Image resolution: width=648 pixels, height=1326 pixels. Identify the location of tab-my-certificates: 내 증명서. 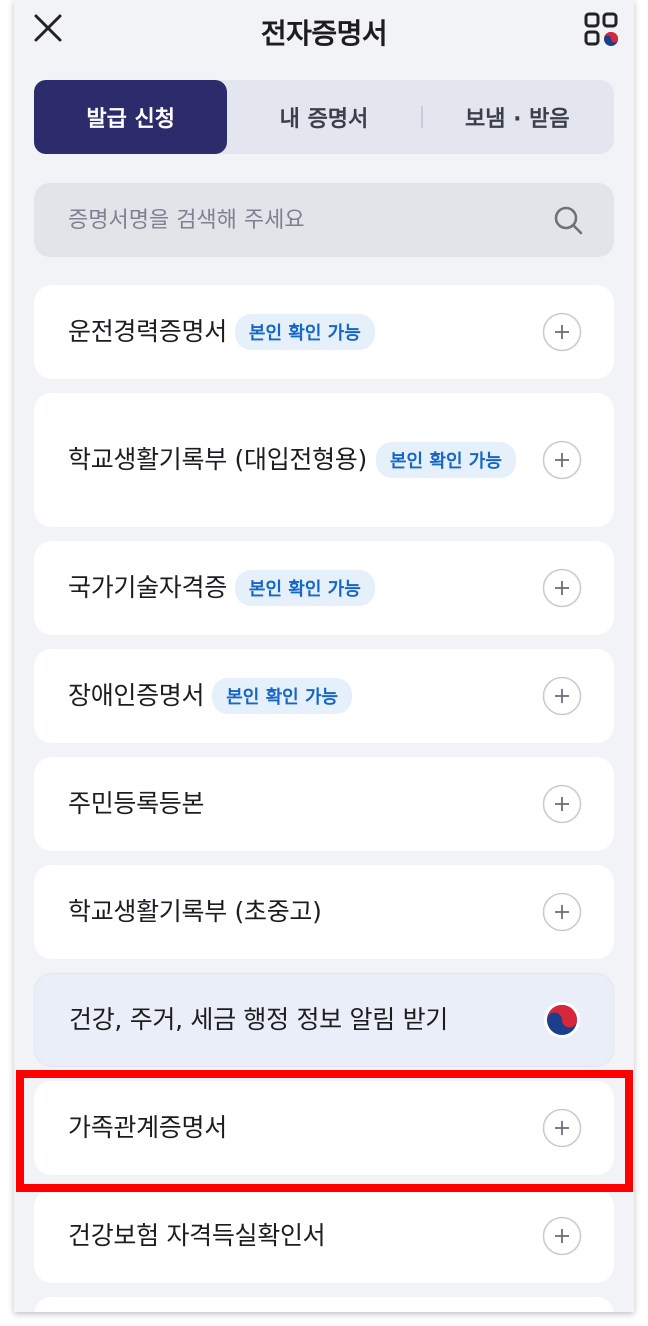
(323, 117).